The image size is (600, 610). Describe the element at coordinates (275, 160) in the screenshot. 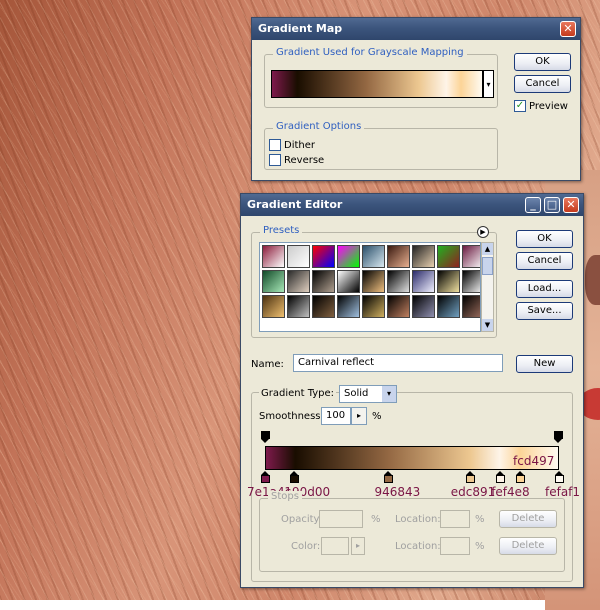

I see `reverse-checkbox` at that location.